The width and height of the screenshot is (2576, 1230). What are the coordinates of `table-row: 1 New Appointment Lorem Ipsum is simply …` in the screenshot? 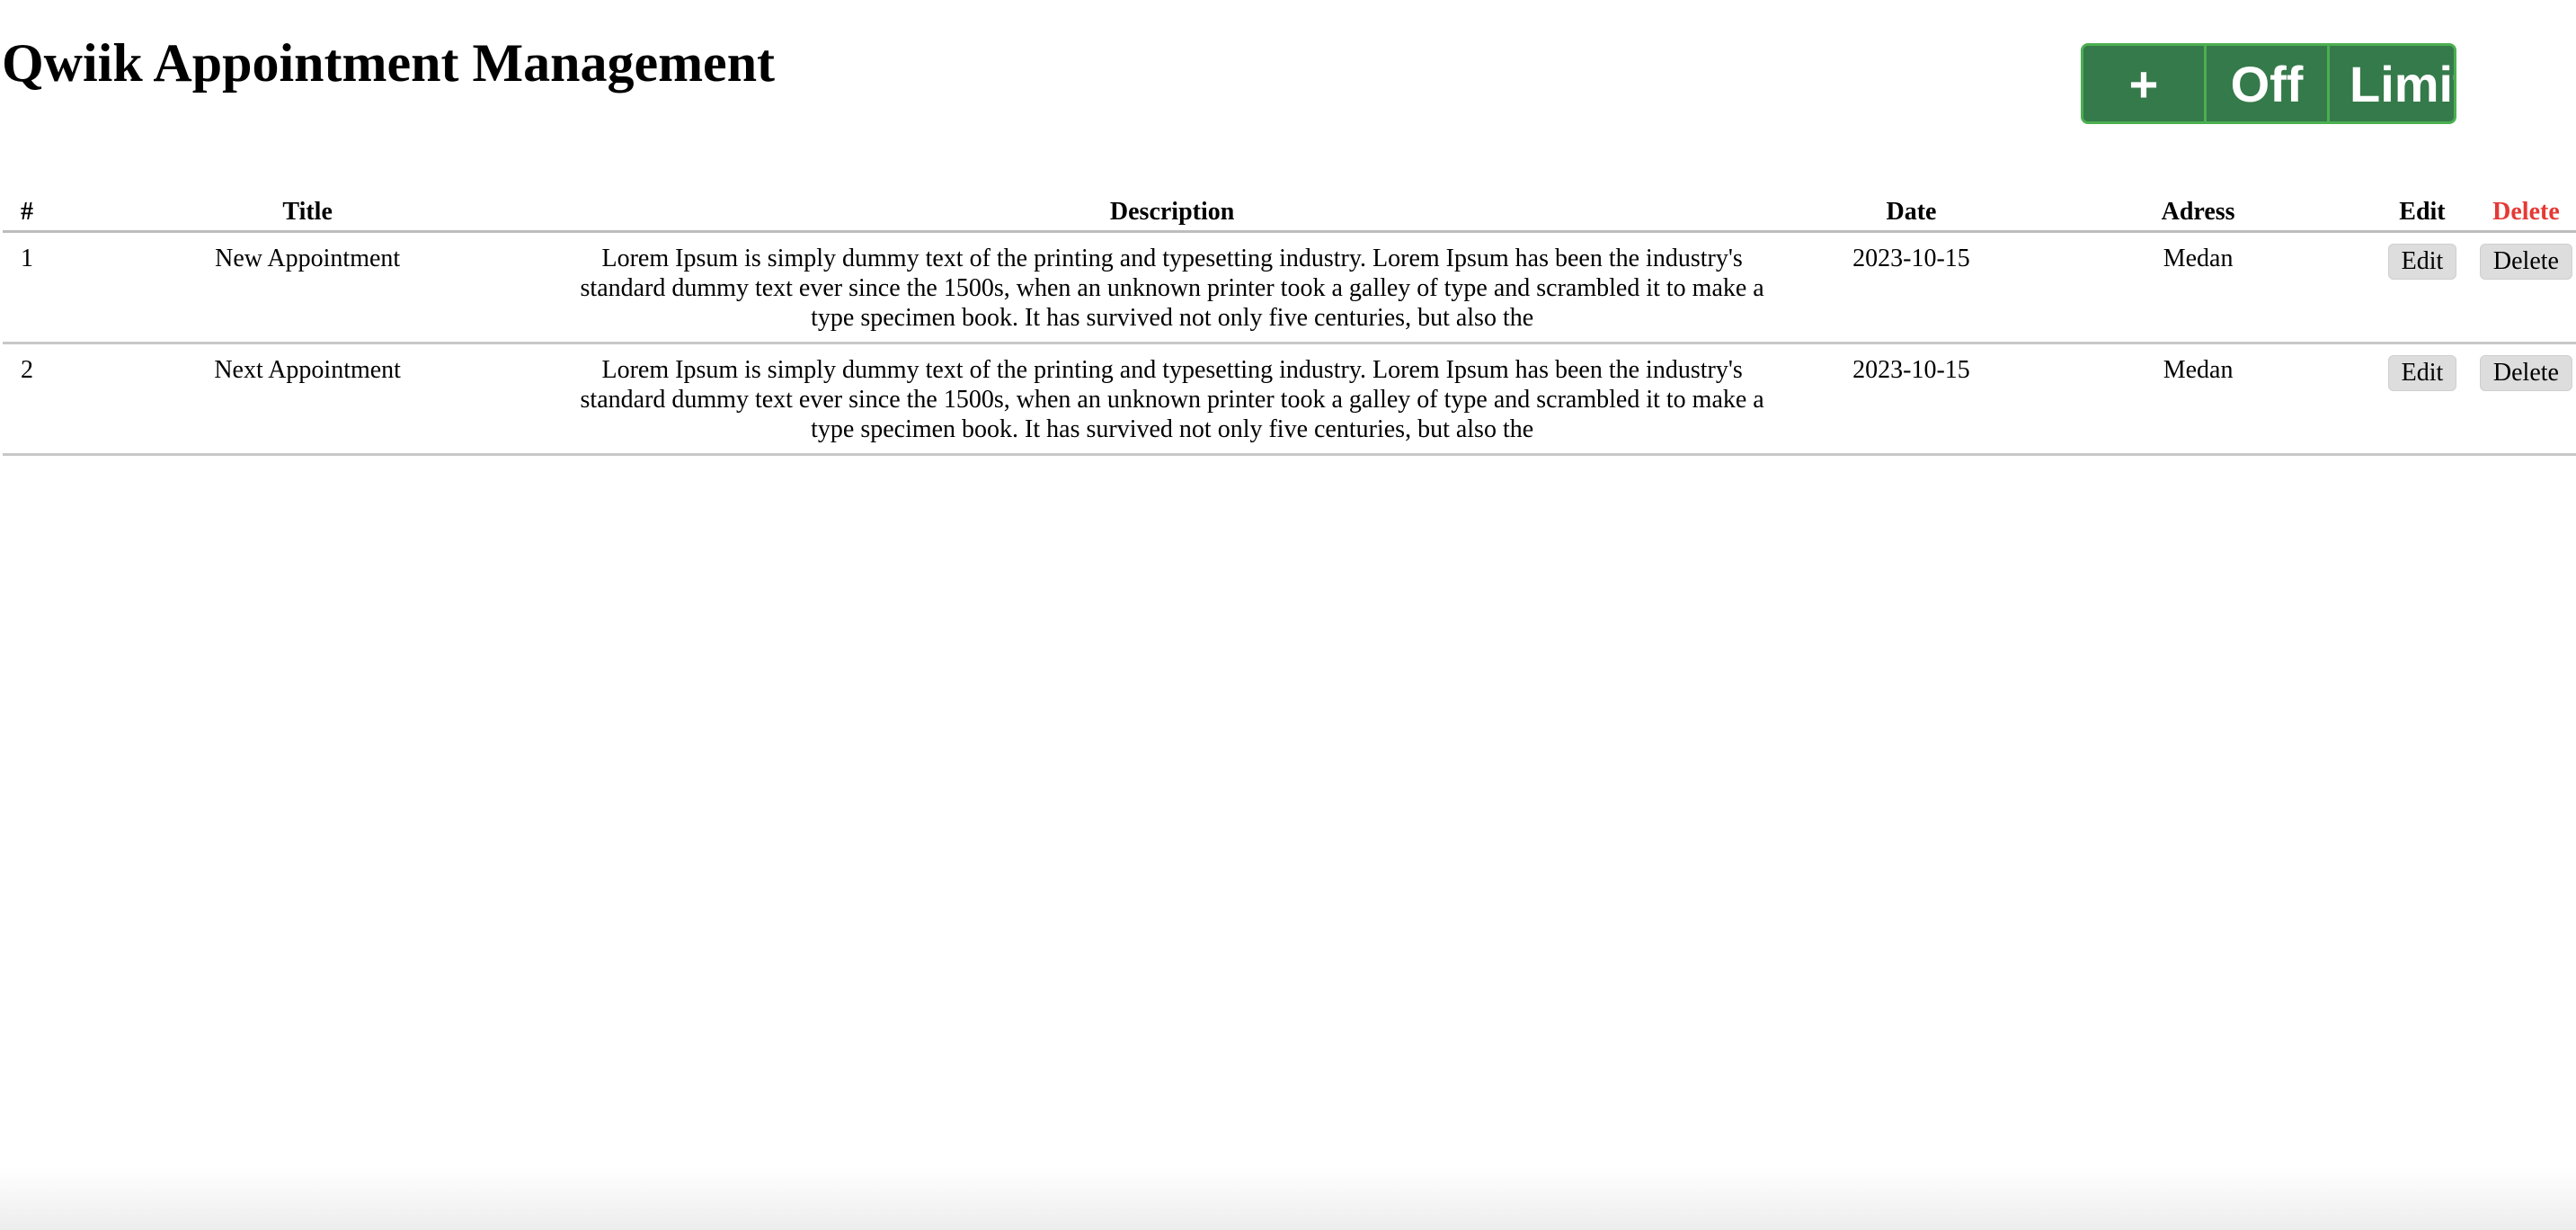 It's located at (1289, 288).